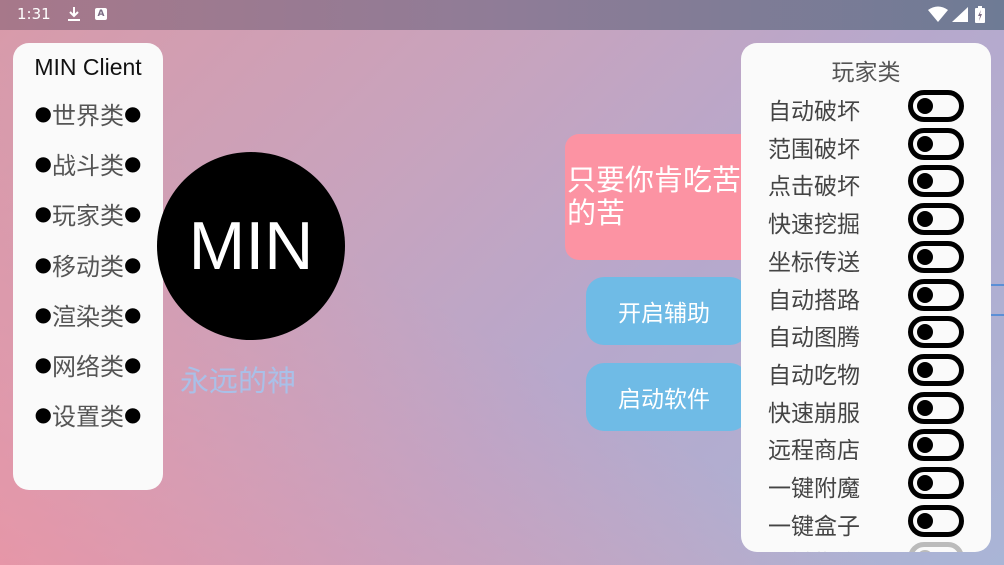 The height and width of the screenshot is (565, 1004). I want to click on launch-software-button: 启动软件, so click(667, 397).